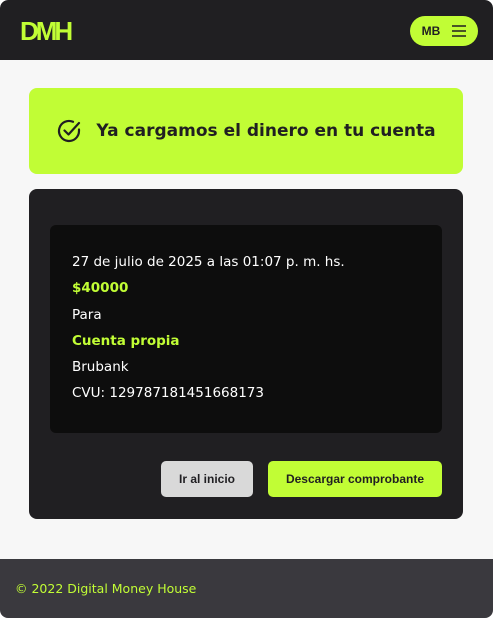  I want to click on footer: © 2022 Digital Money House, so click(246, 588).